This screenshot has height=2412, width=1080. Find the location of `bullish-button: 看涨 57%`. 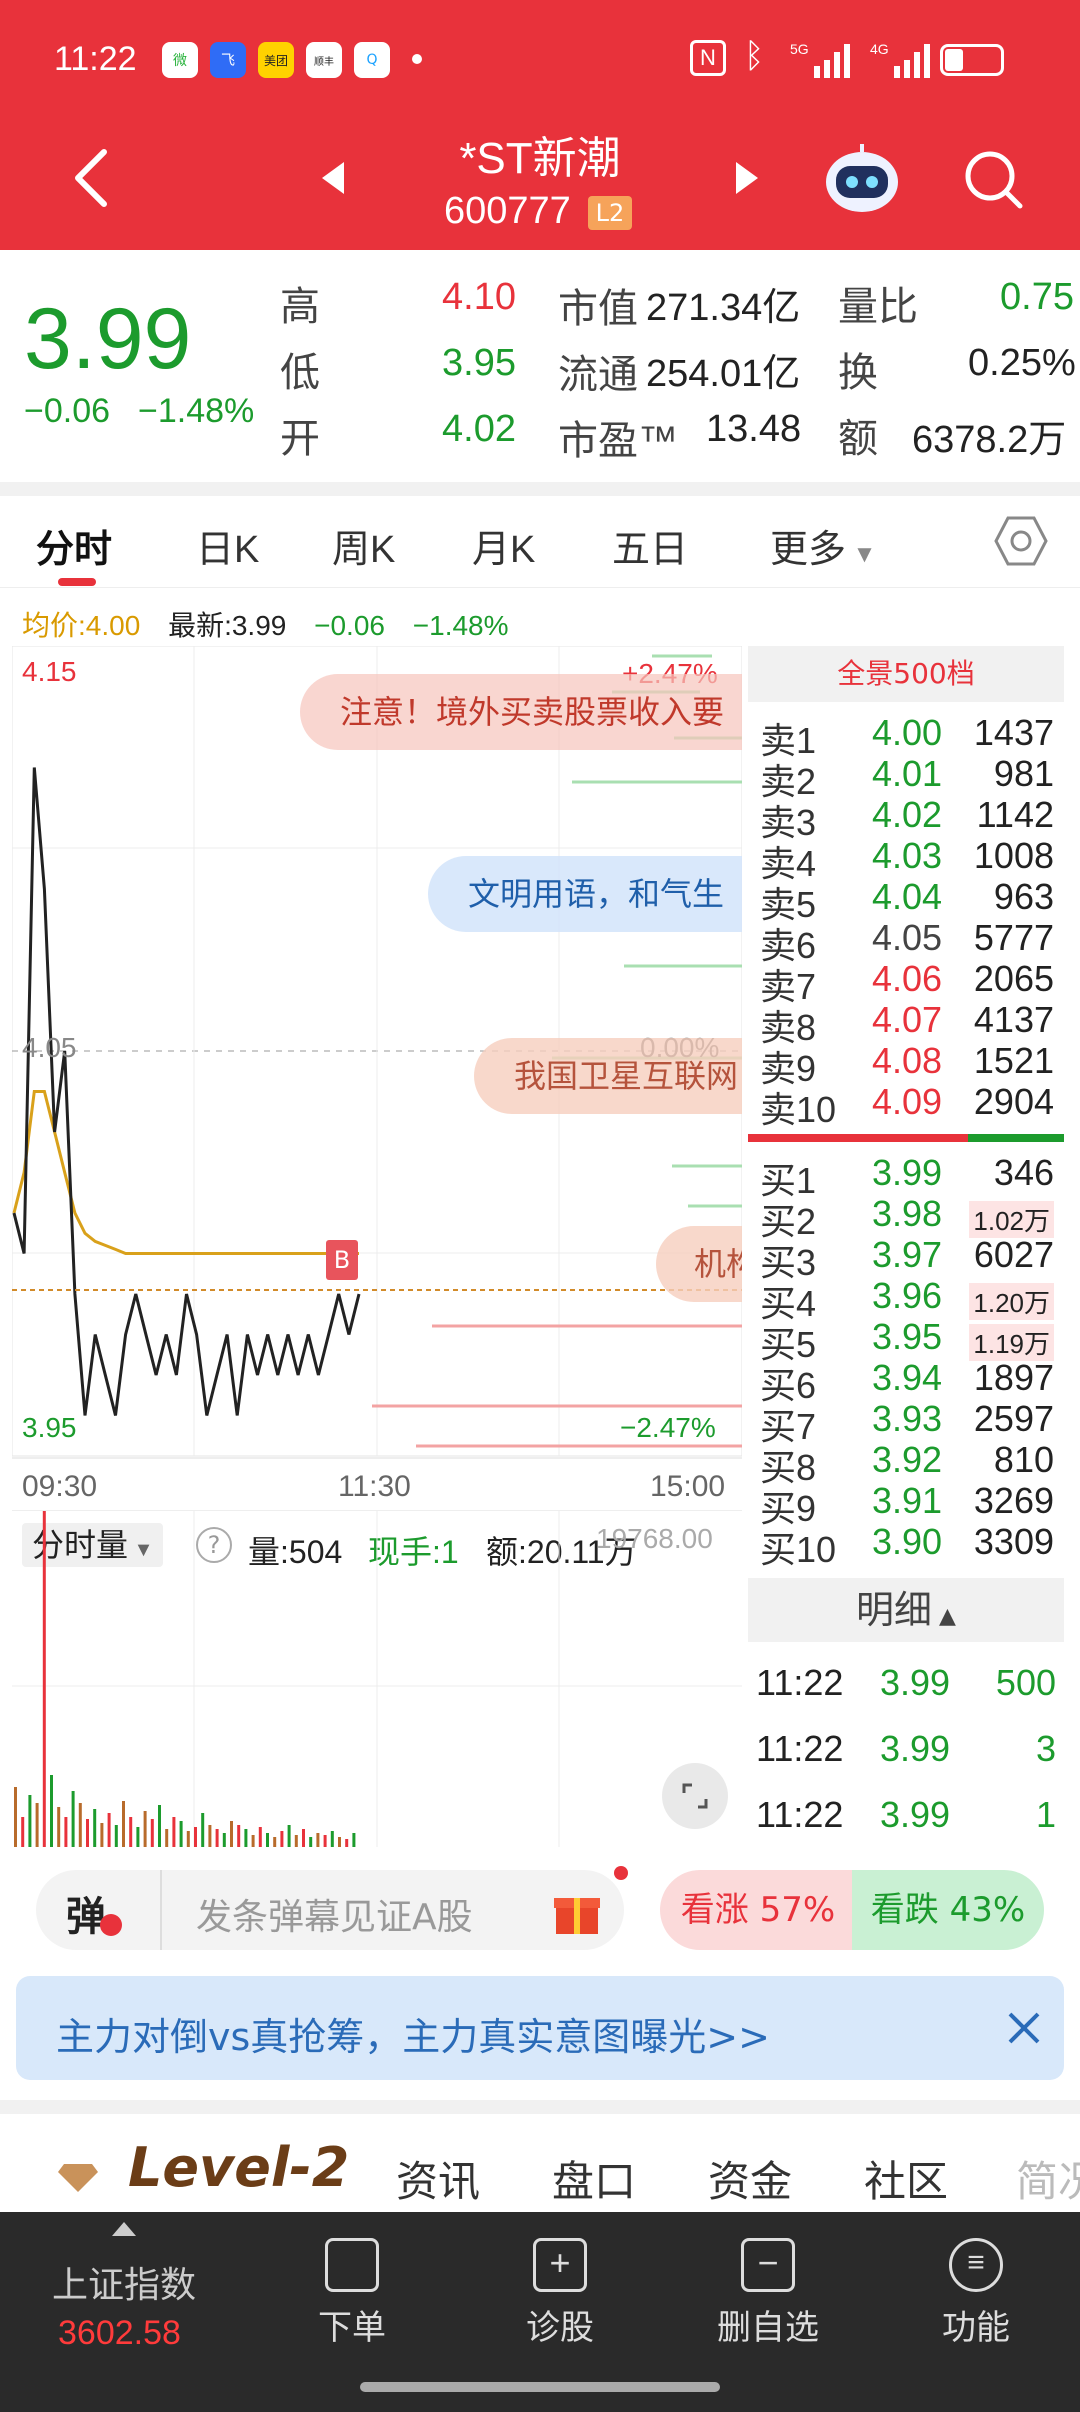

bullish-button: 看涨 57% is located at coordinates (758, 1910).